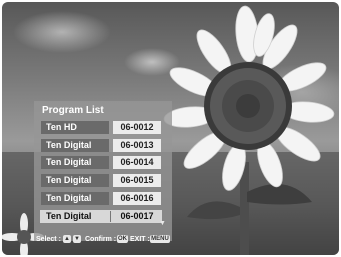 Image resolution: width=341 pixels, height=257 pixels. I want to click on menu-key-icon: MENU, so click(160, 239).